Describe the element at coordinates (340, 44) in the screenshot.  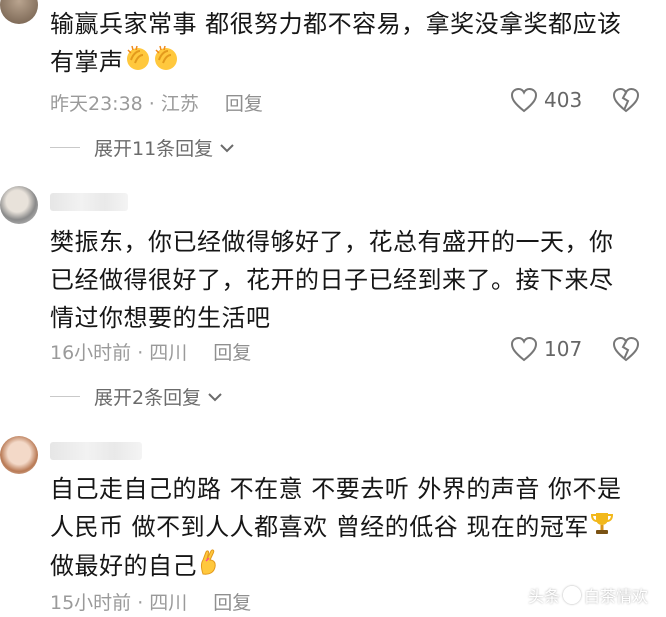
I see `comment-text: 输赢兵家常事 都很努力都不容易，拿奖没拿奖都应该有掌声` at that location.